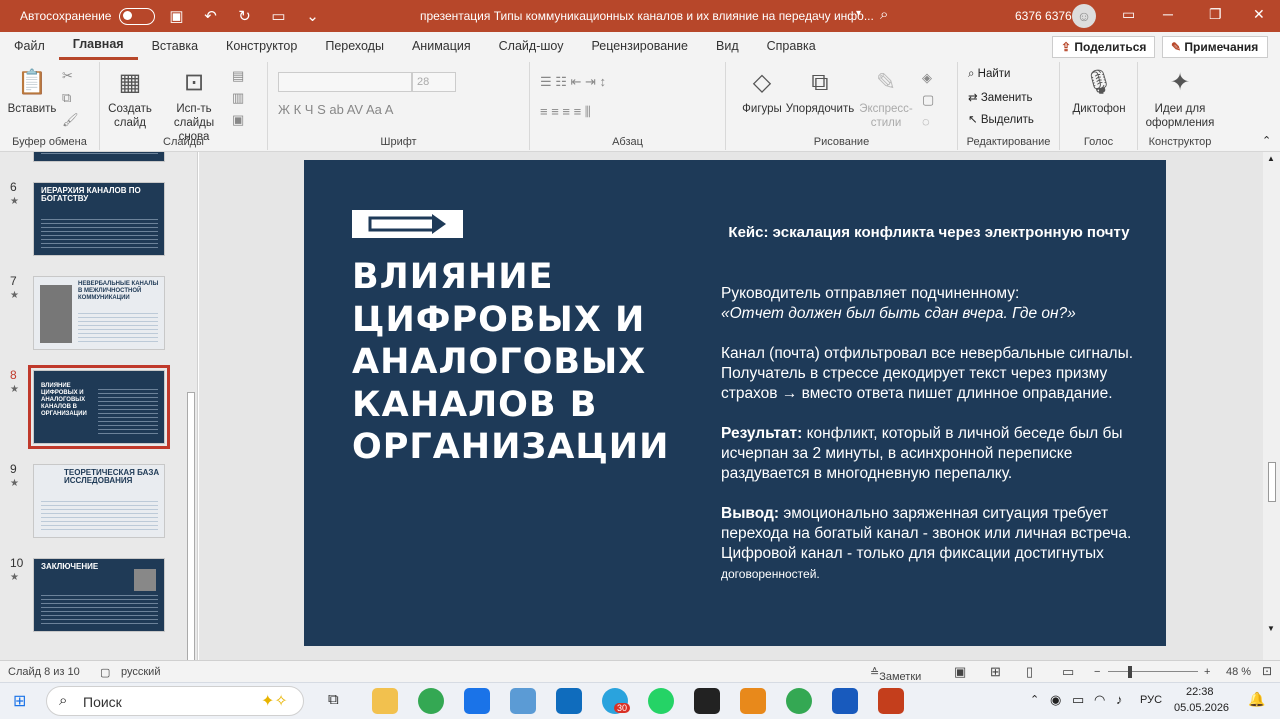  Describe the element at coordinates (244, 16) in the screenshot. I see `redo-icon: ↻` at that location.